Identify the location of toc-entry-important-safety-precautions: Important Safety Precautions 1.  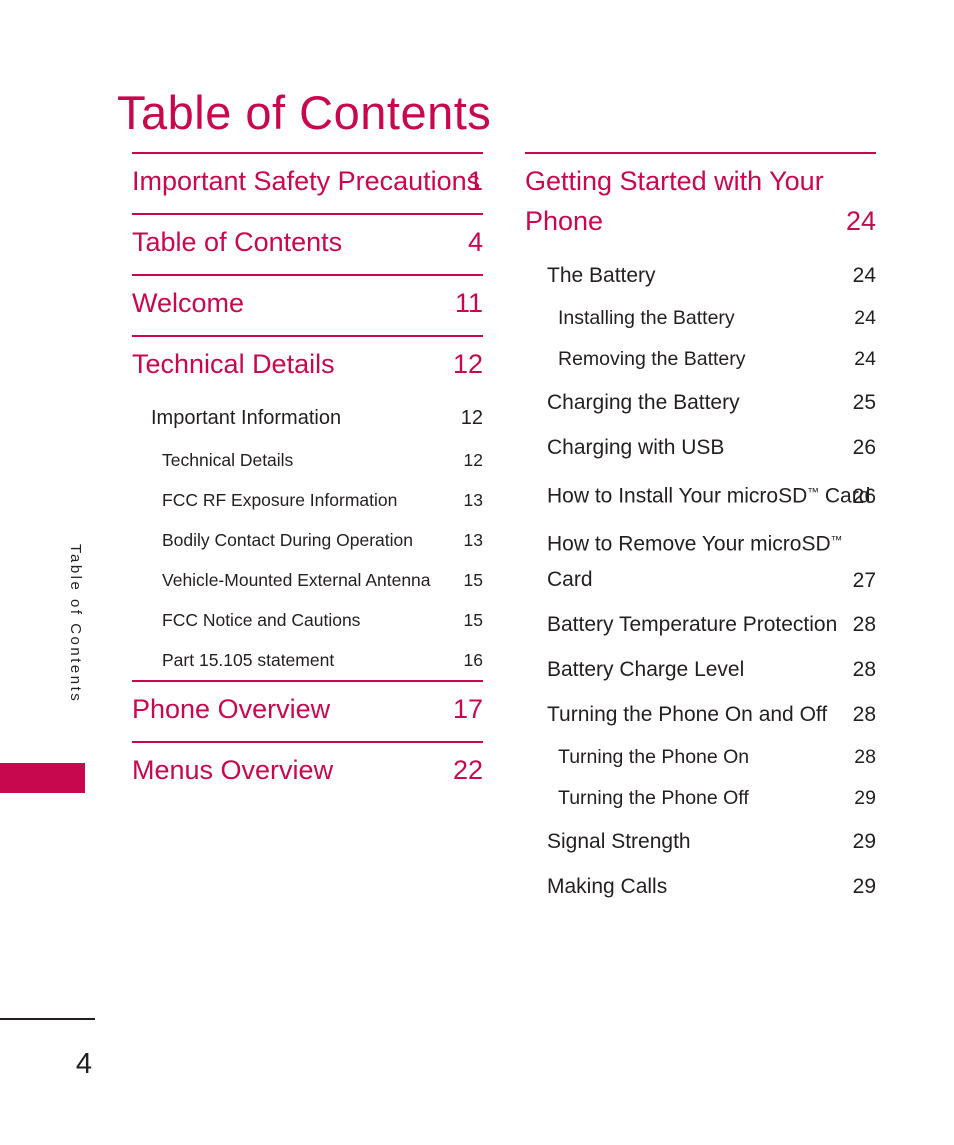
(307, 183).